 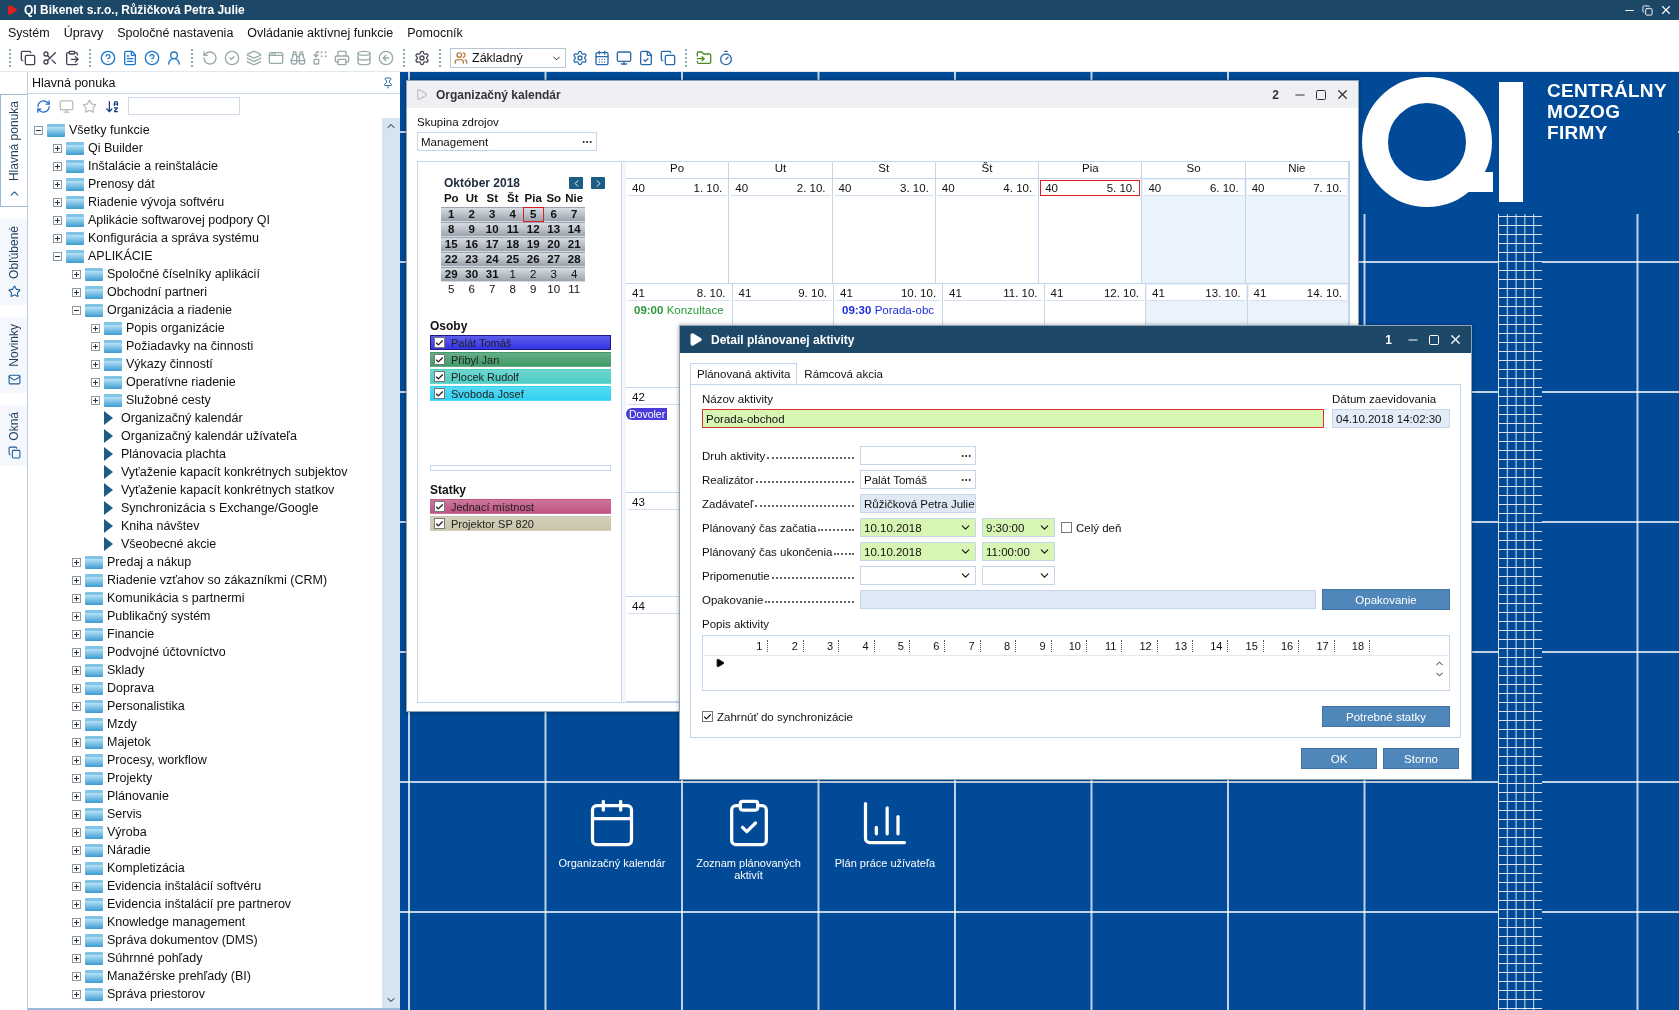 I want to click on scissors-icon, so click(x=50, y=58).